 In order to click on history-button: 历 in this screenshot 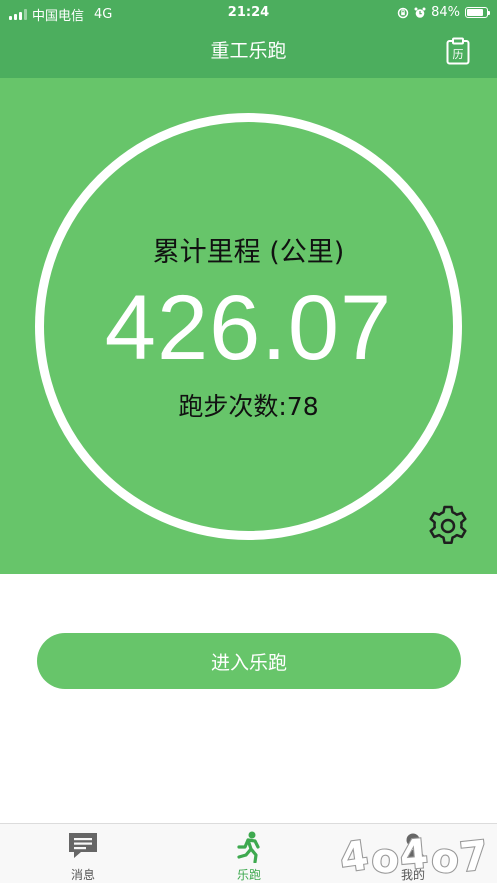, I will do `click(458, 51)`.